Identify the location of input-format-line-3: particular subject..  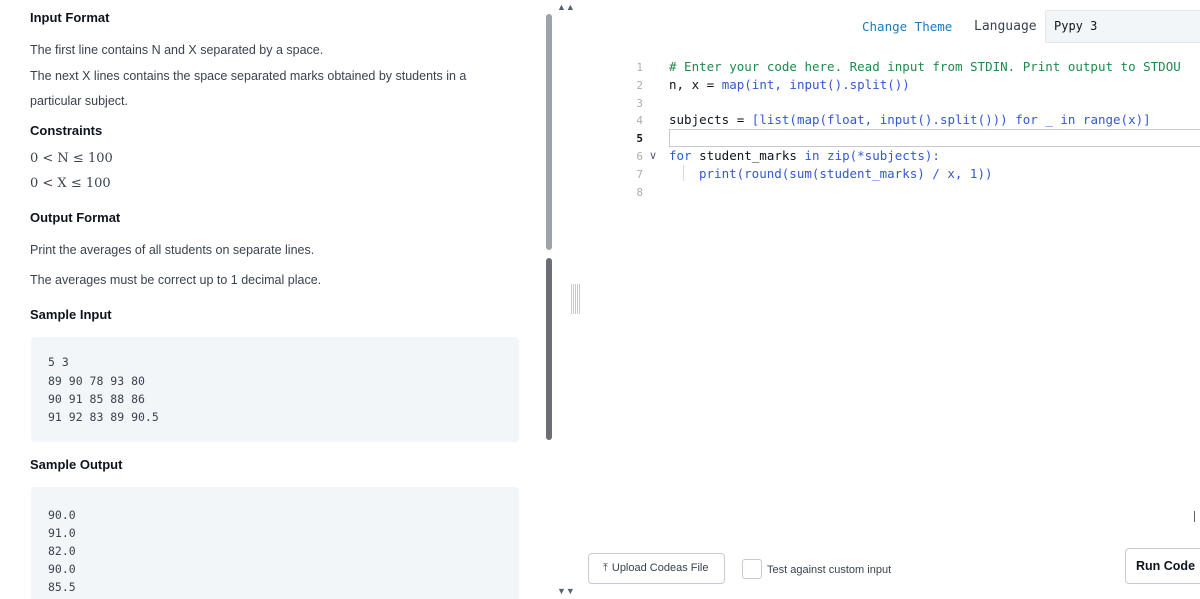
(79, 101).